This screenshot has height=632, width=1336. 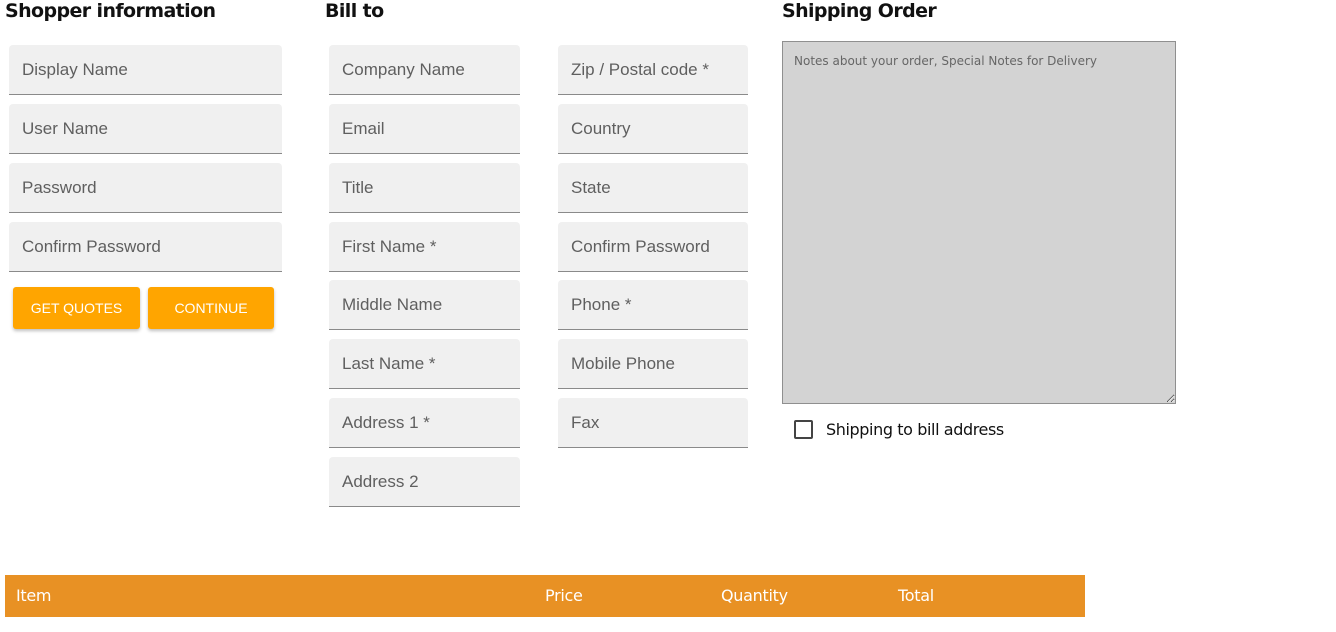 I want to click on state-input, so click(x=659, y=187).